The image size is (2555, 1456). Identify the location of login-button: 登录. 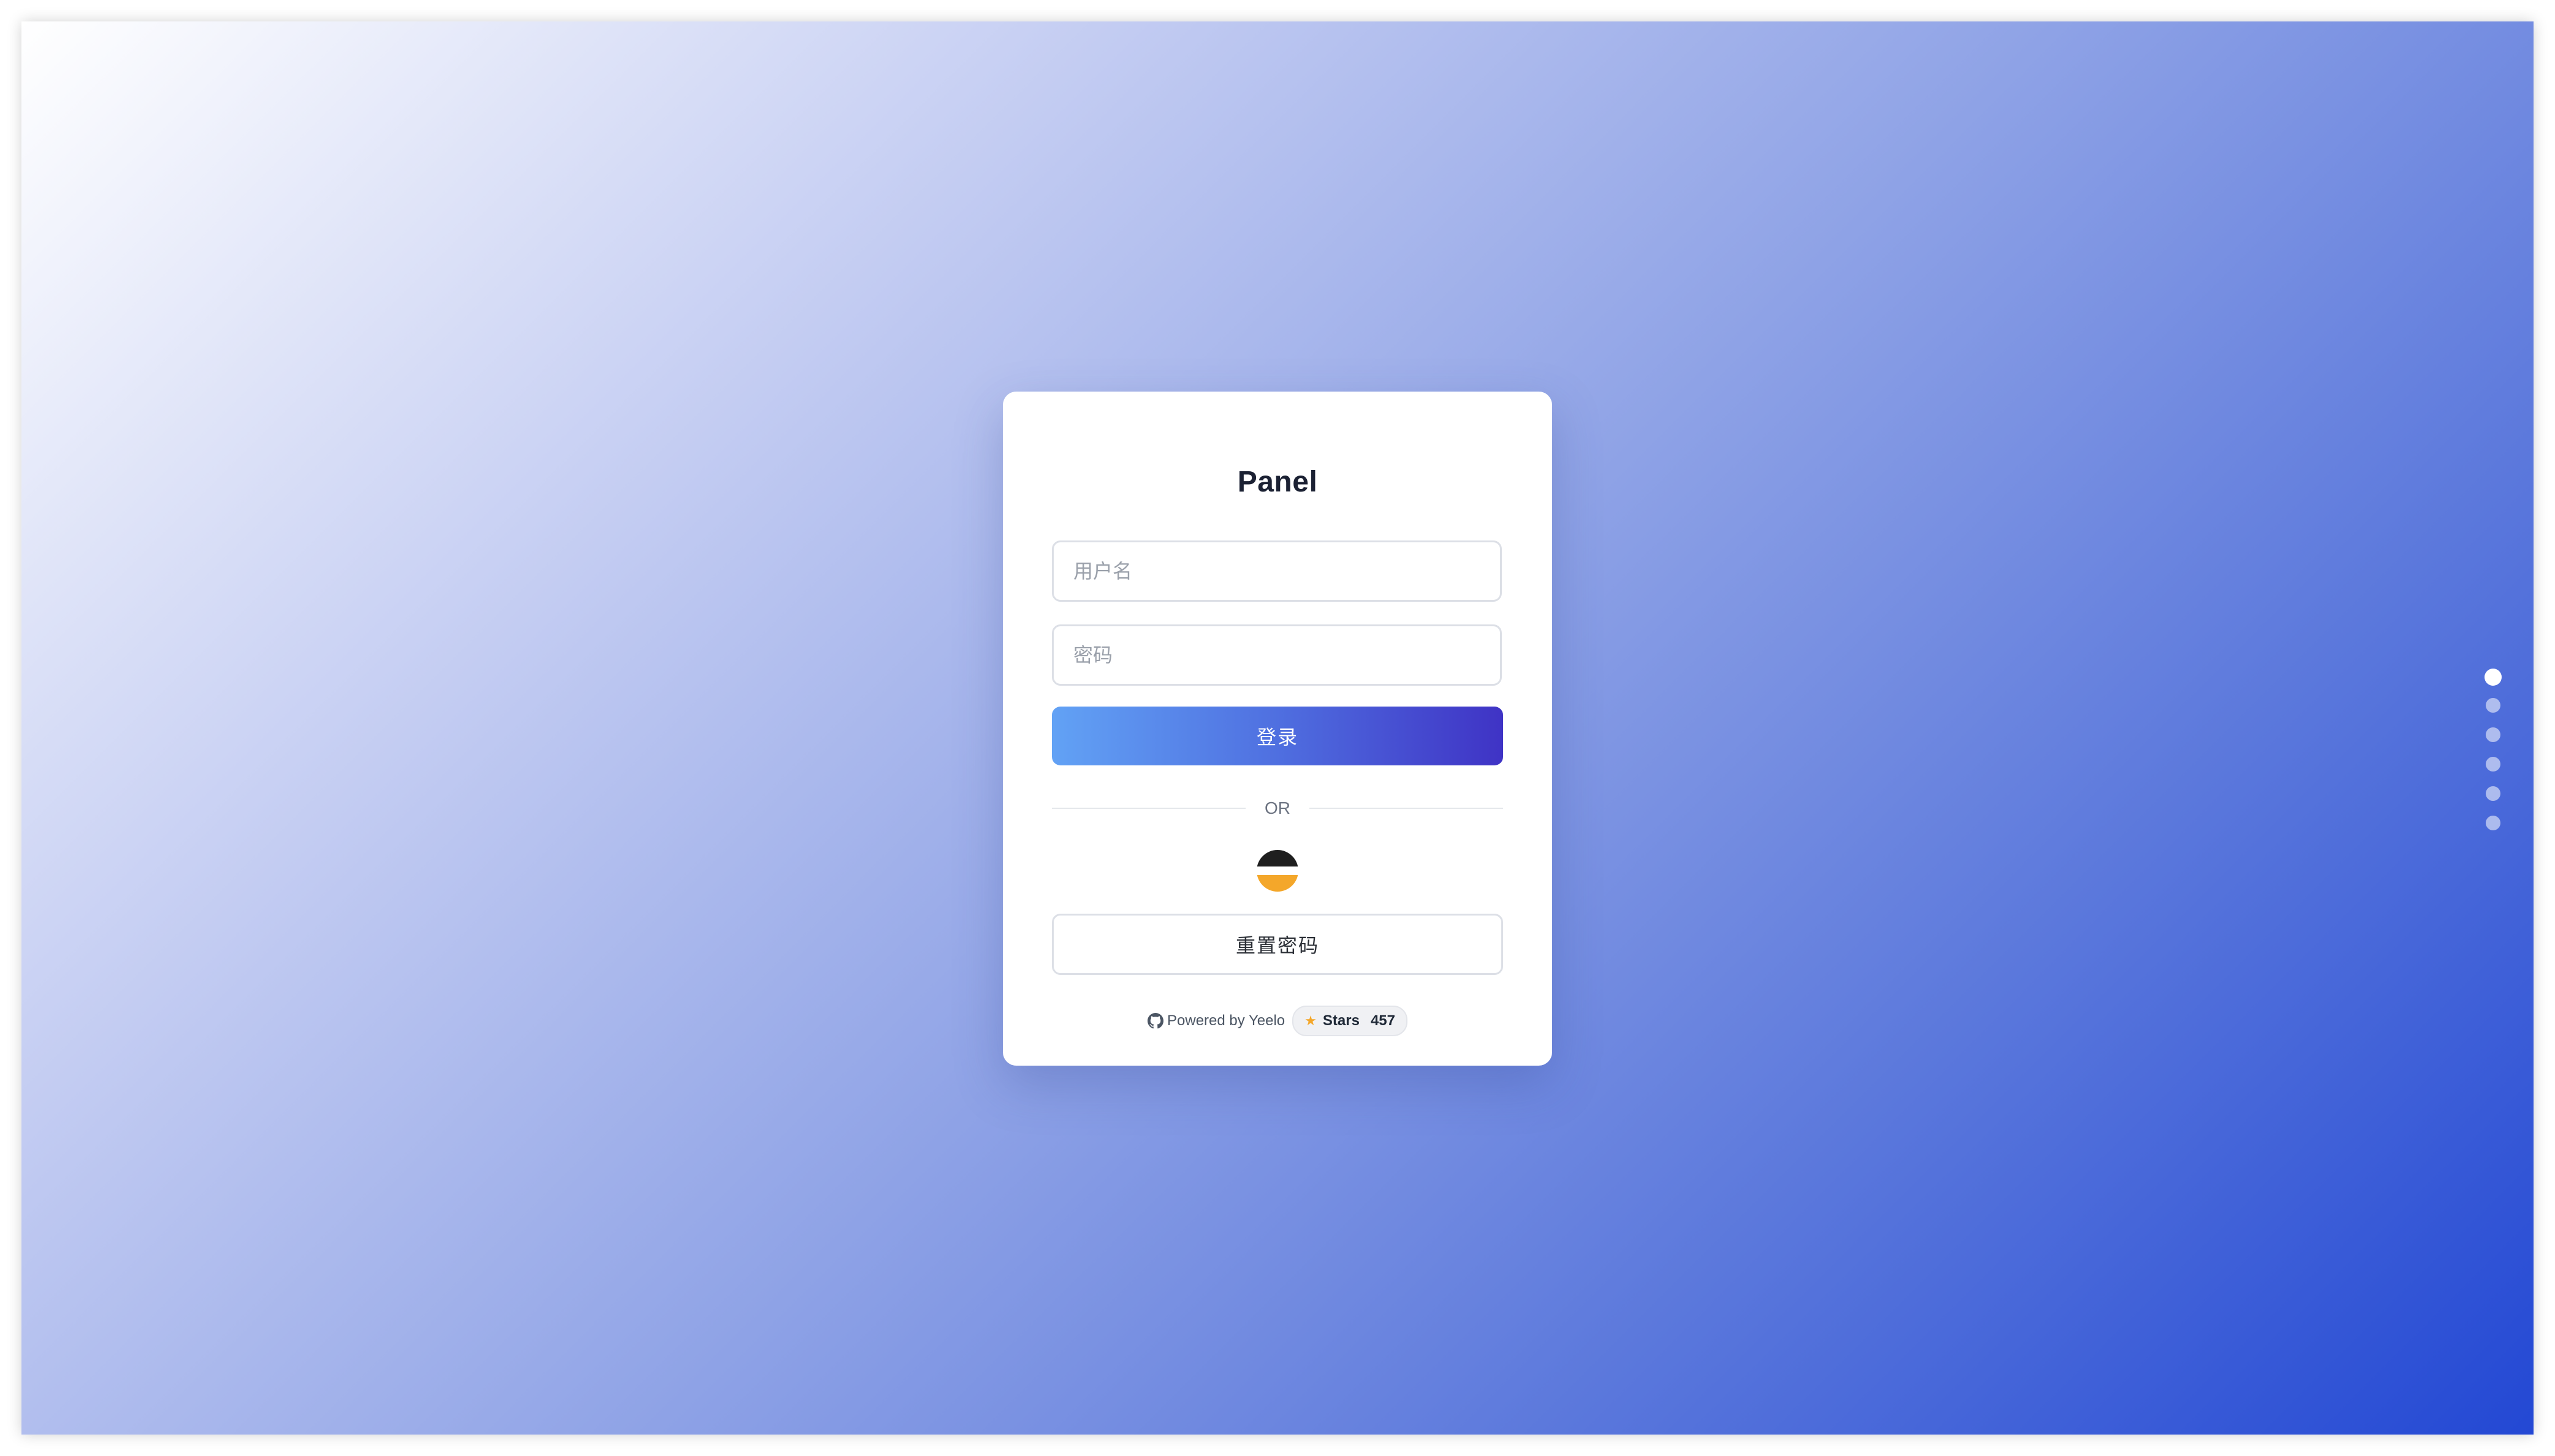
(1277, 736).